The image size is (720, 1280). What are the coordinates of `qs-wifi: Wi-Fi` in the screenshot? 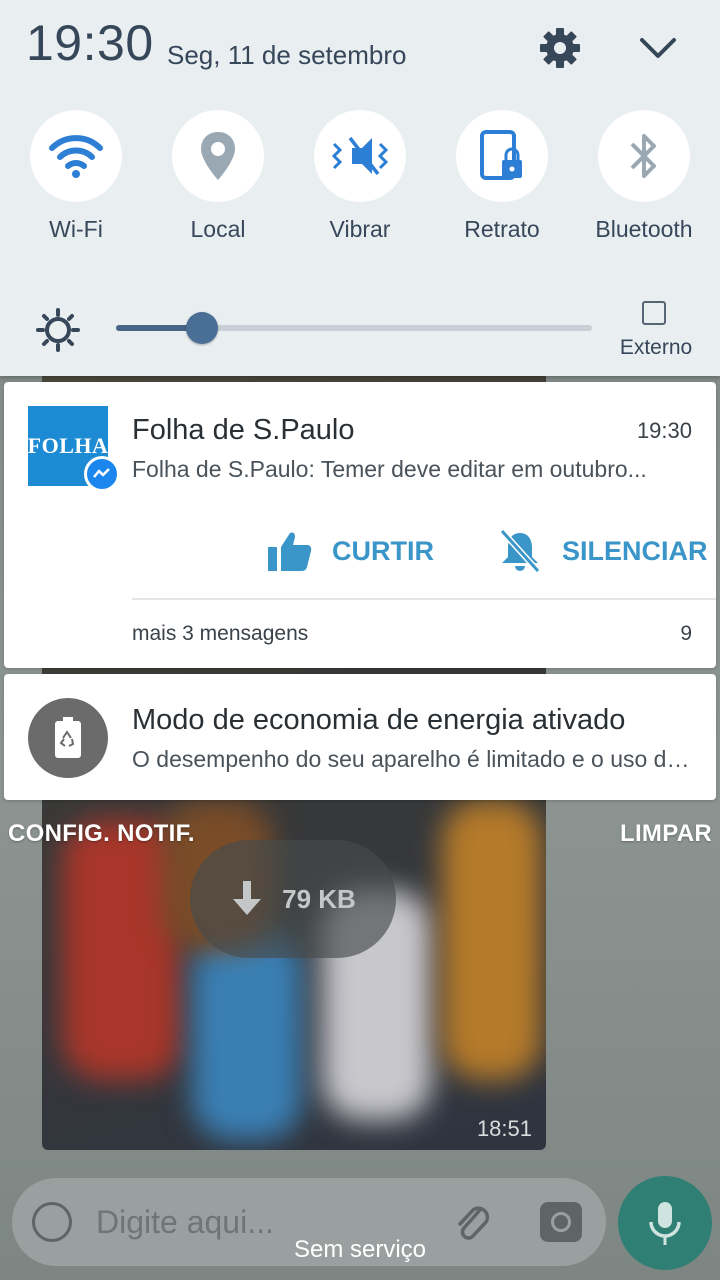 It's located at (76, 176).